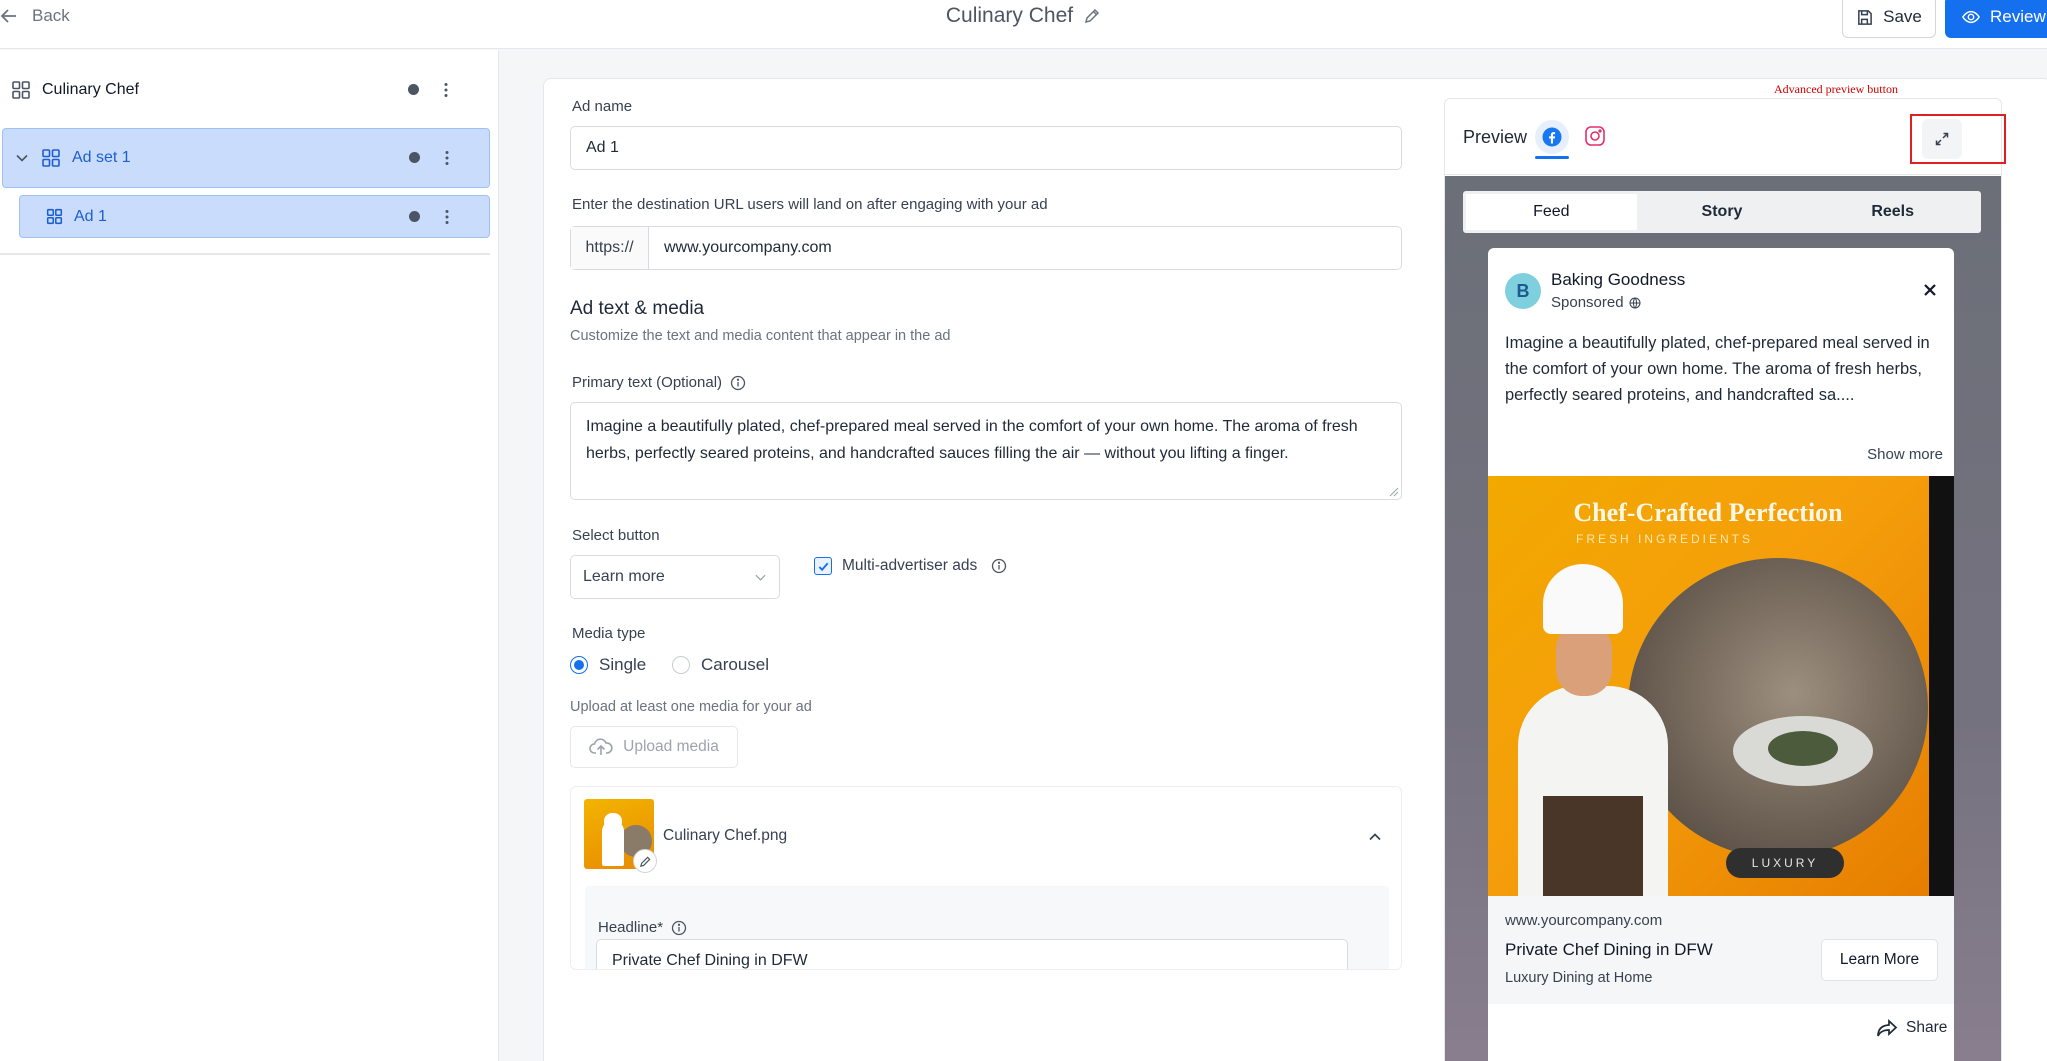  I want to click on back-button: Back, so click(35, 16).